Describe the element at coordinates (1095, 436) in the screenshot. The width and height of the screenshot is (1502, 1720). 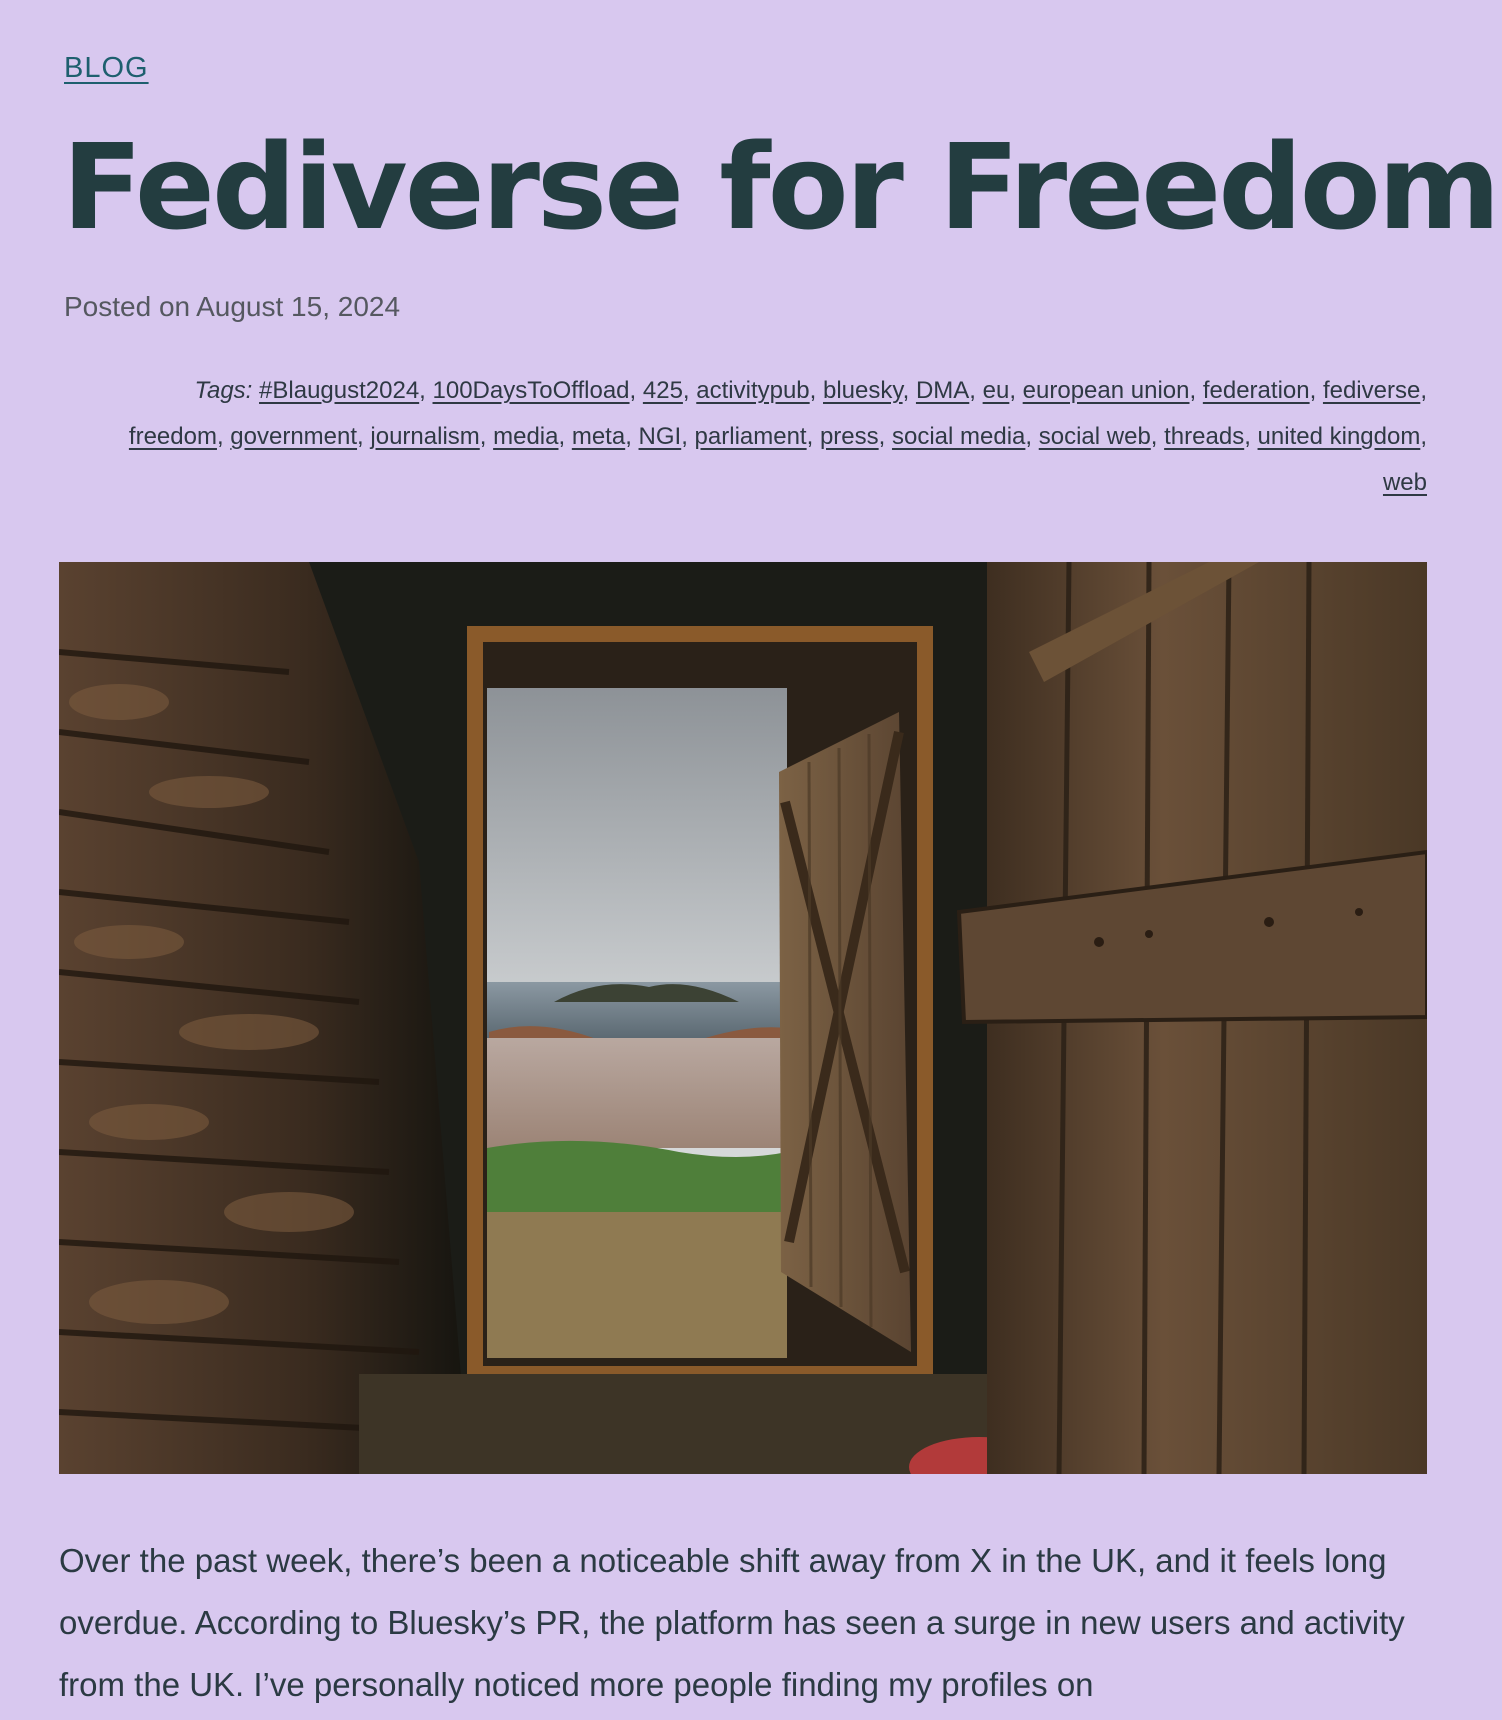
I see `tag-link: social web` at that location.